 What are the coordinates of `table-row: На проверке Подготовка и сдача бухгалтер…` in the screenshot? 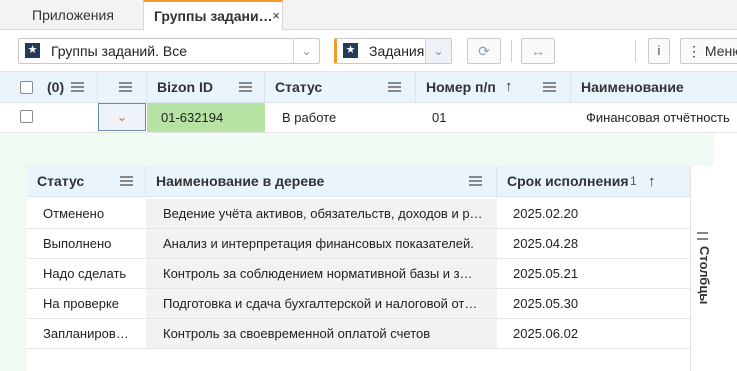 It's located at (358, 304).